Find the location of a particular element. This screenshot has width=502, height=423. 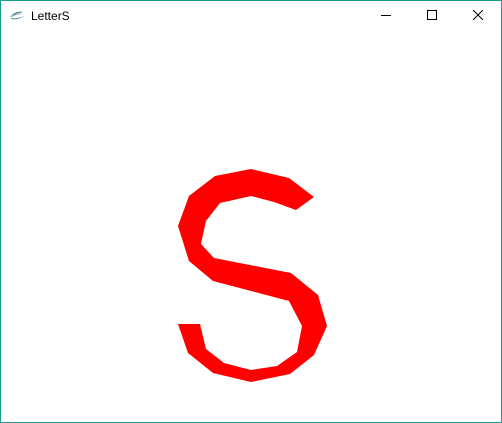

window-title: LetterS is located at coordinates (50, 16).